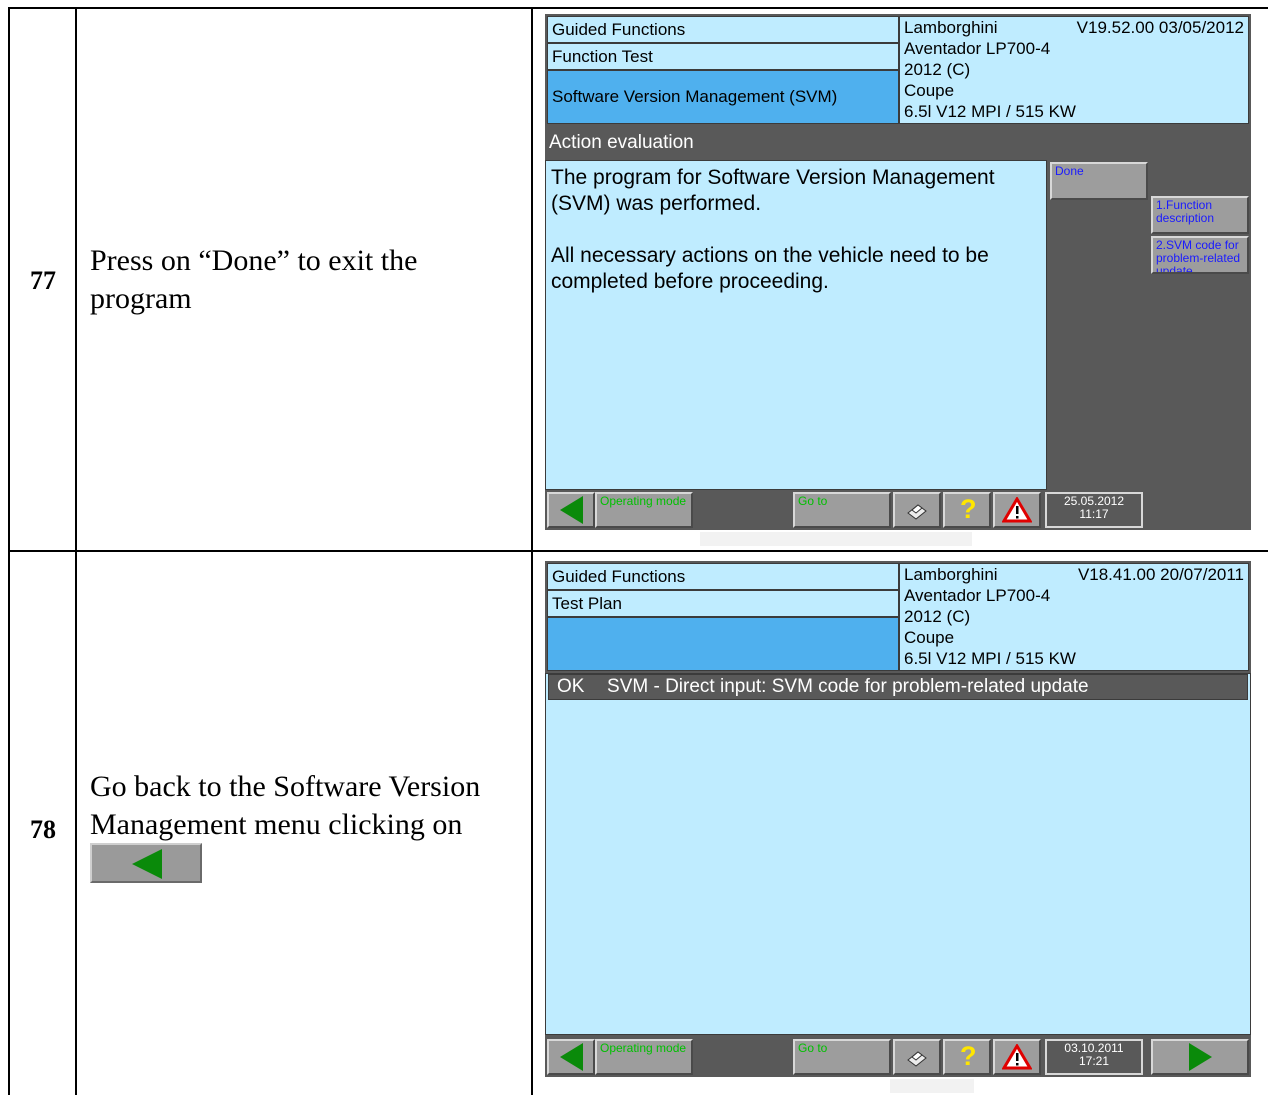 The image size is (1268, 1095). I want to click on function-description-label: 1.Function description, so click(1185, 211).